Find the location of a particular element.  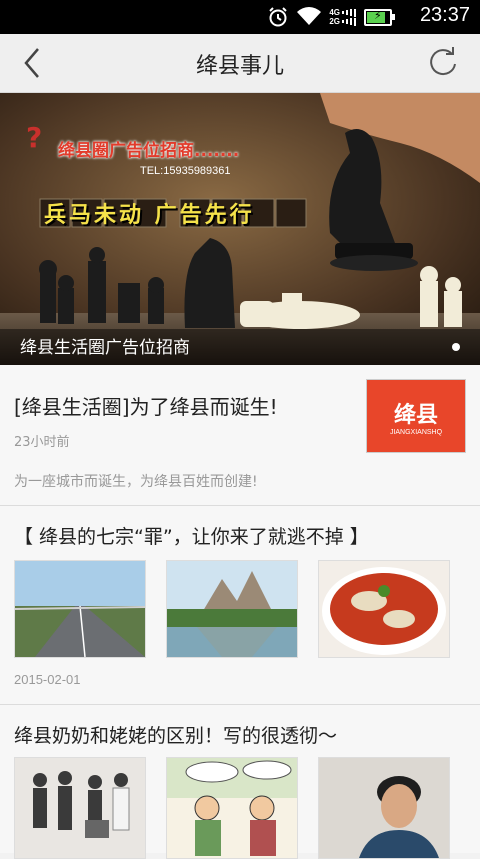

status-bar: 4G 2G ⚡ 23:37 is located at coordinates (240, 17).